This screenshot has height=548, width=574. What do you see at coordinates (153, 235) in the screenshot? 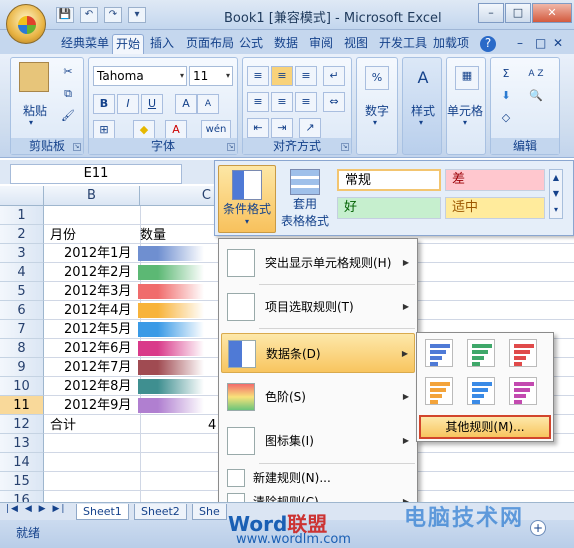
I see `cell-c2: 数量` at bounding box center [153, 235].